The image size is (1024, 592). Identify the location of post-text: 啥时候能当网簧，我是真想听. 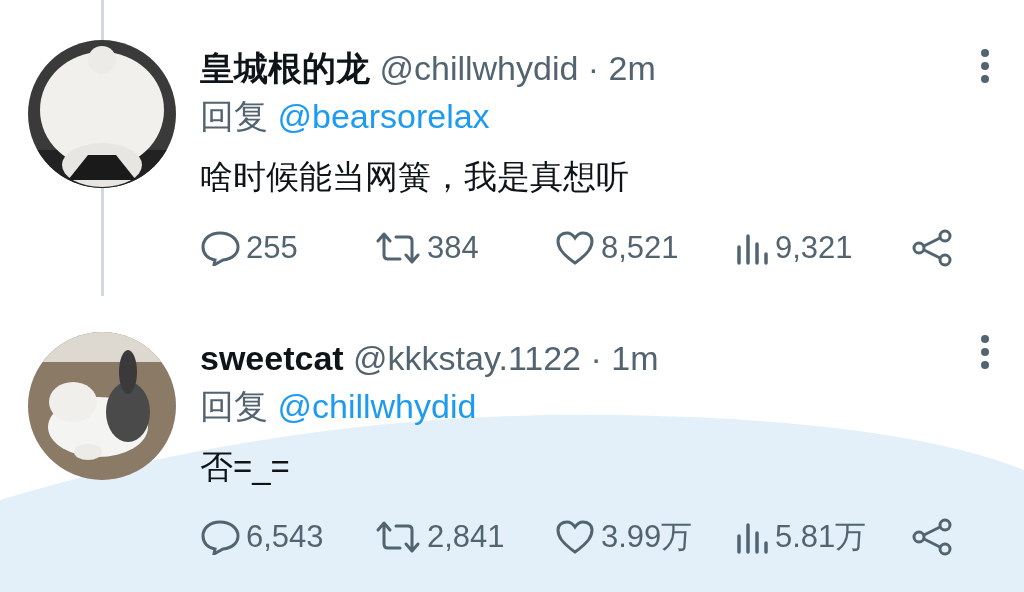
(415, 177).